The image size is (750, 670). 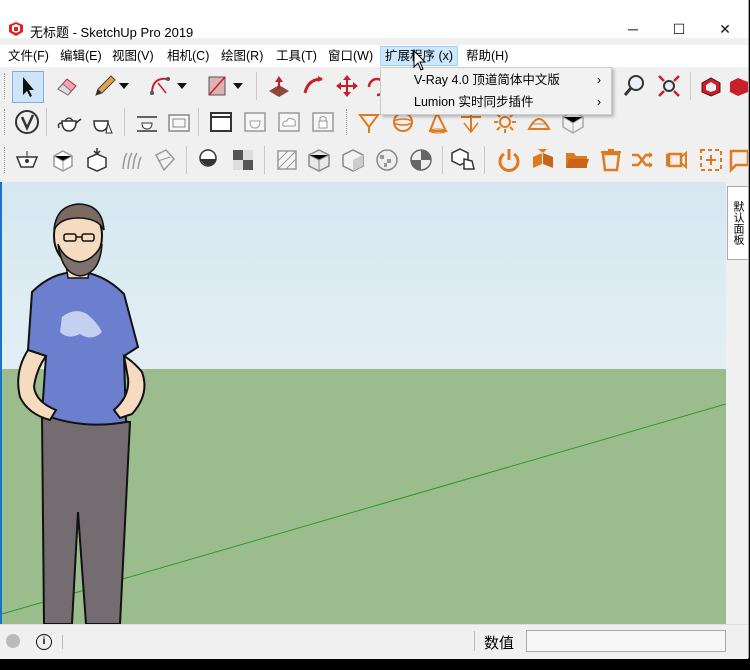 I want to click on cube-hand-button, so click(x=463, y=160).